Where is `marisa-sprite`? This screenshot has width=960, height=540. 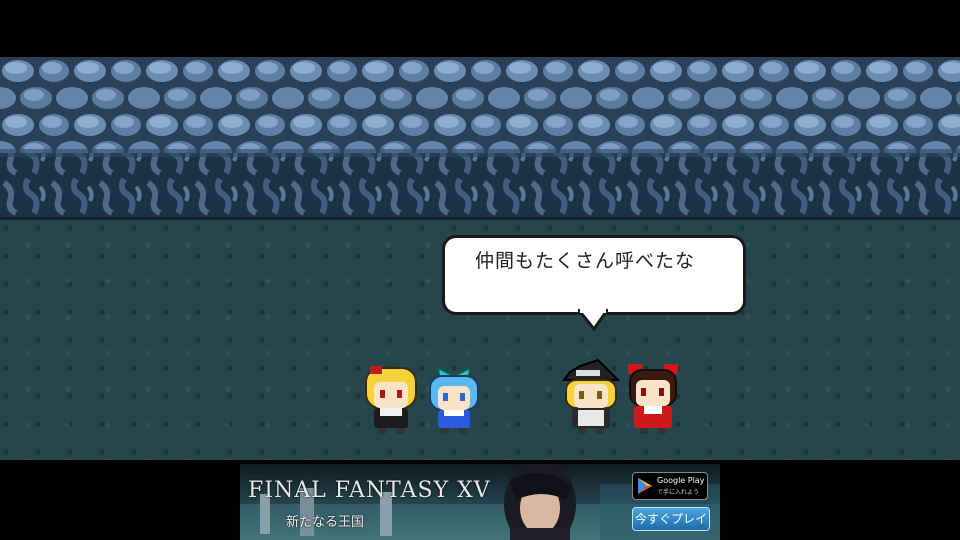
marisa-sprite is located at coordinates (591, 397).